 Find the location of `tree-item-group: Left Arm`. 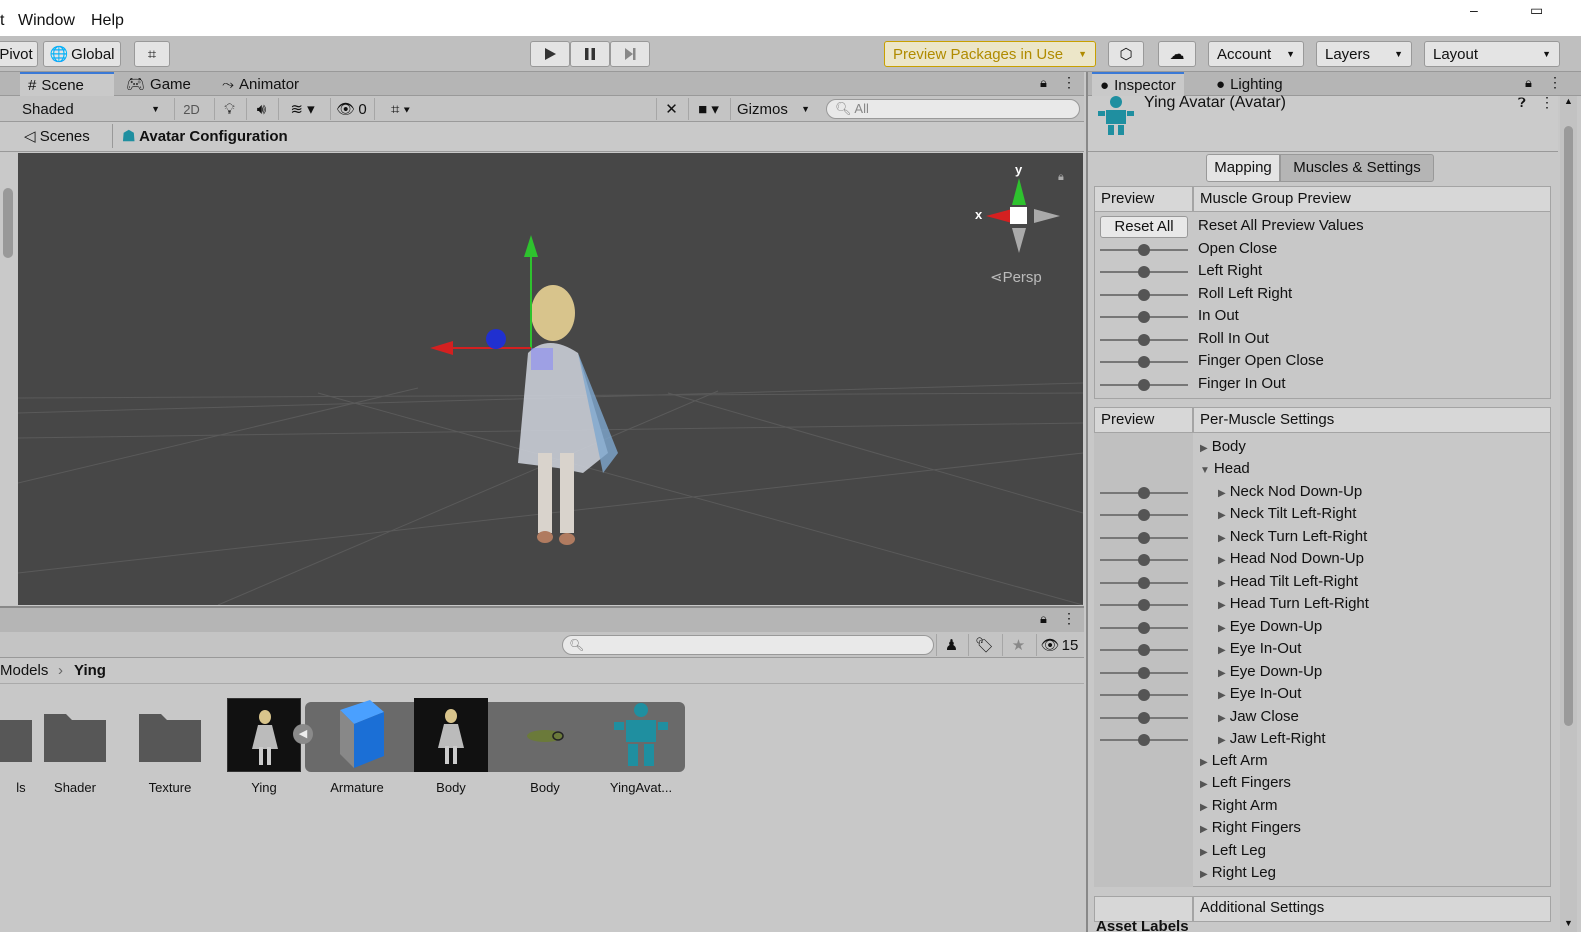

tree-item-group: Left Arm is located at coordinates (1234, 760).